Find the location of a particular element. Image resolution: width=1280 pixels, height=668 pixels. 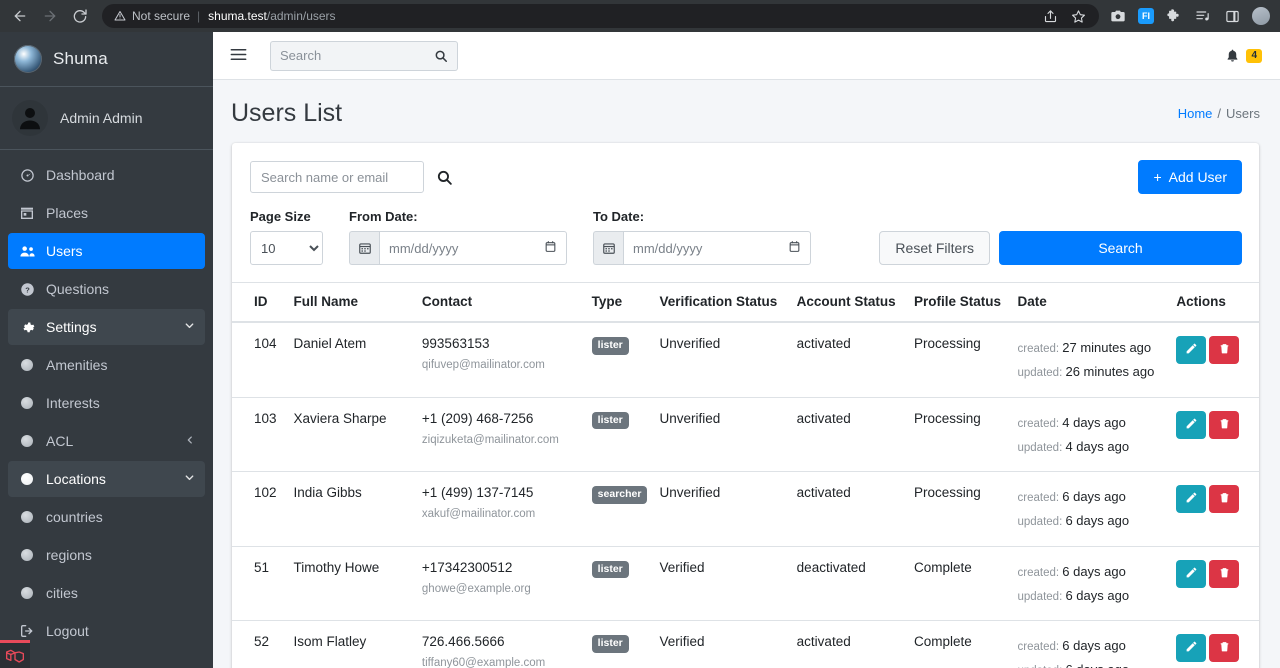

search-filters-button: Search is located at coordinates (1120, 248).